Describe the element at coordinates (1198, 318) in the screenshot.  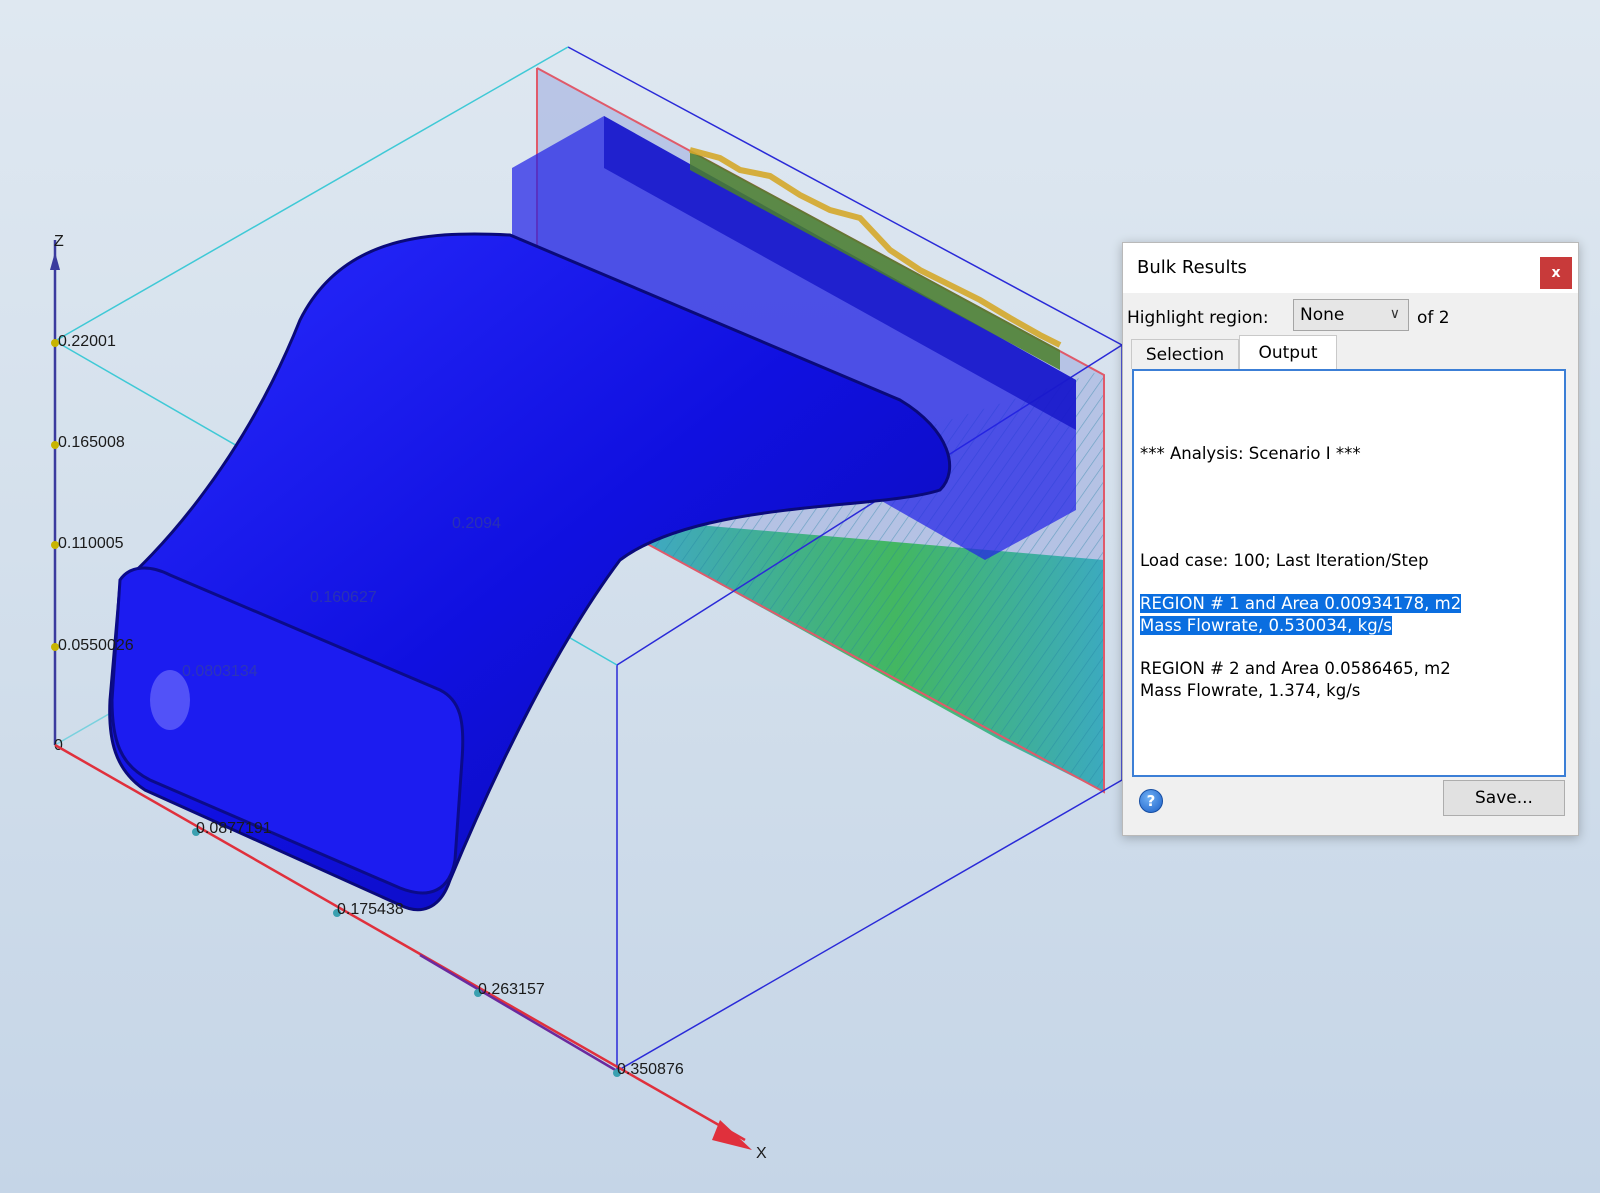
I see `highlight-region-label: Highlight region:` at that location.